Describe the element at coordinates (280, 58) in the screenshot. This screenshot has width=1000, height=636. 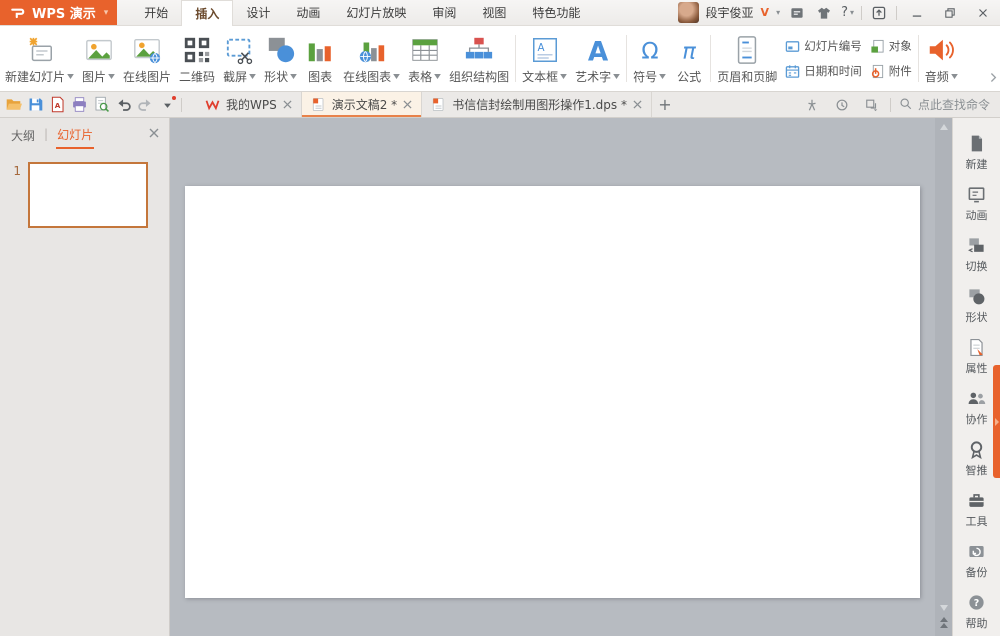
I see `ribbon-button-形状: 形状` at that location.